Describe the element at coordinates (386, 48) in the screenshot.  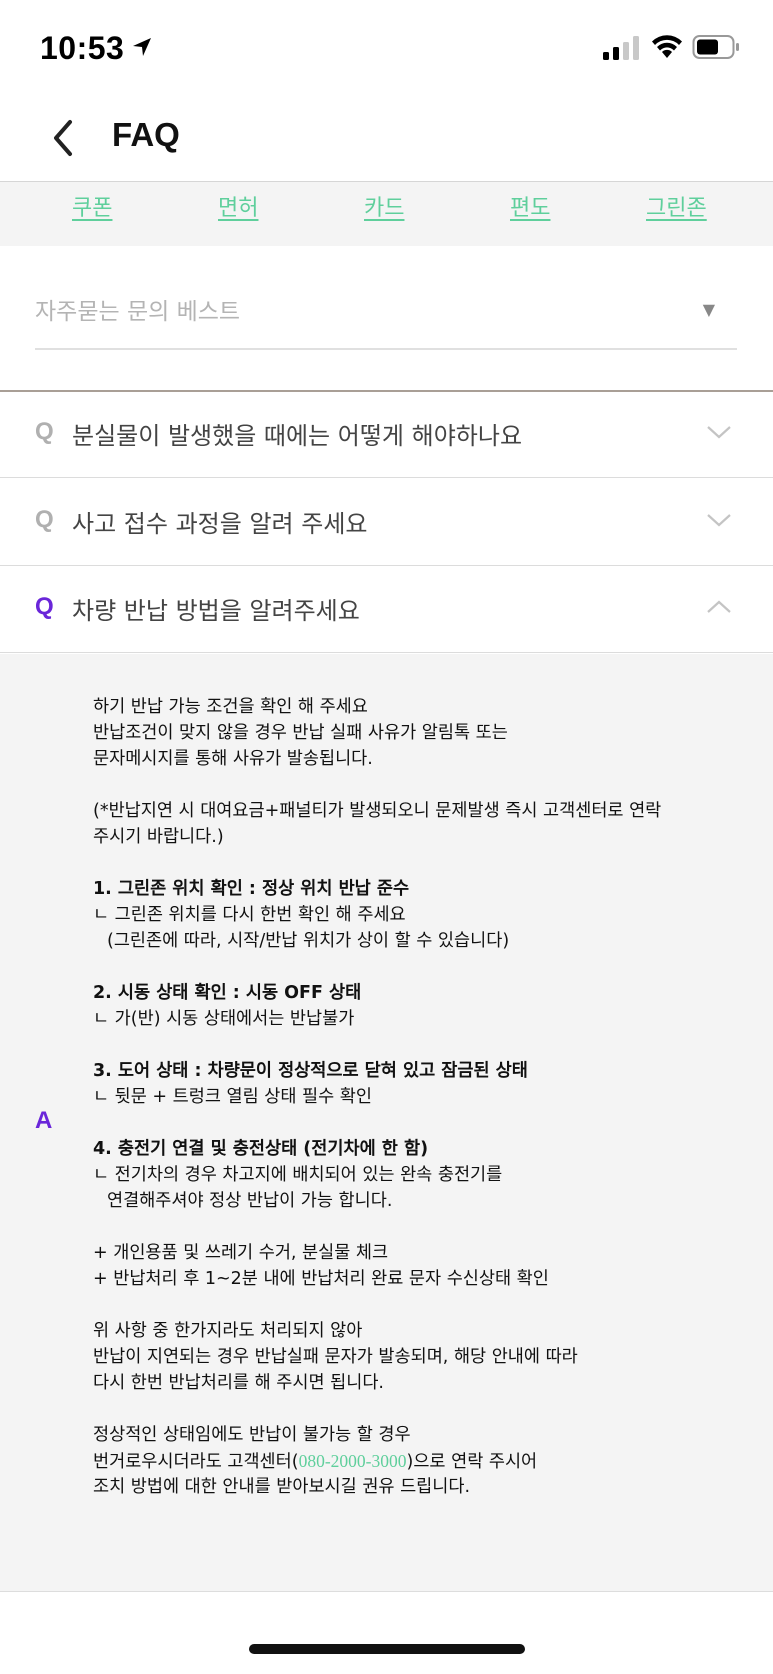
I see `status-bar: 10:53` at that location.